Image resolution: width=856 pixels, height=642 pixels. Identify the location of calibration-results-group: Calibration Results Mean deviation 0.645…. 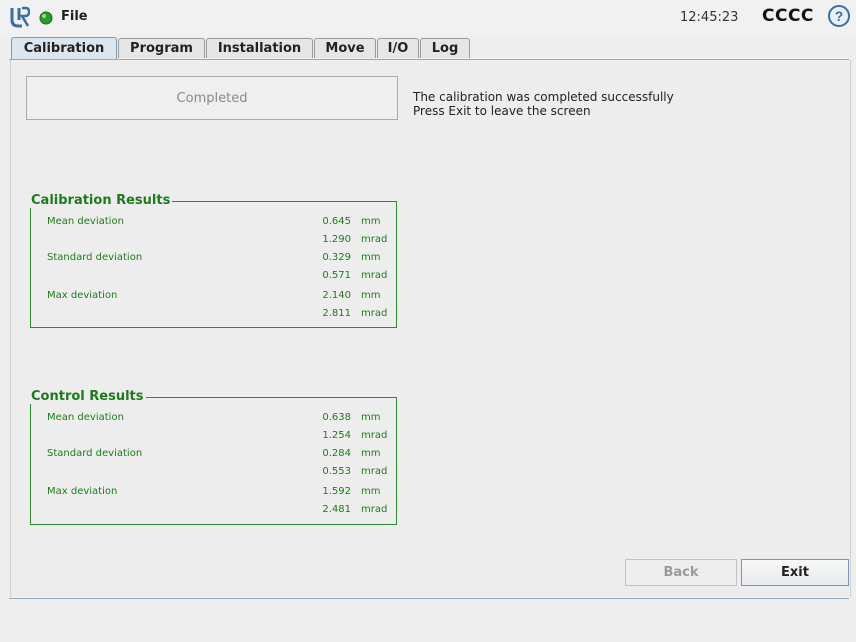
(213, 260).